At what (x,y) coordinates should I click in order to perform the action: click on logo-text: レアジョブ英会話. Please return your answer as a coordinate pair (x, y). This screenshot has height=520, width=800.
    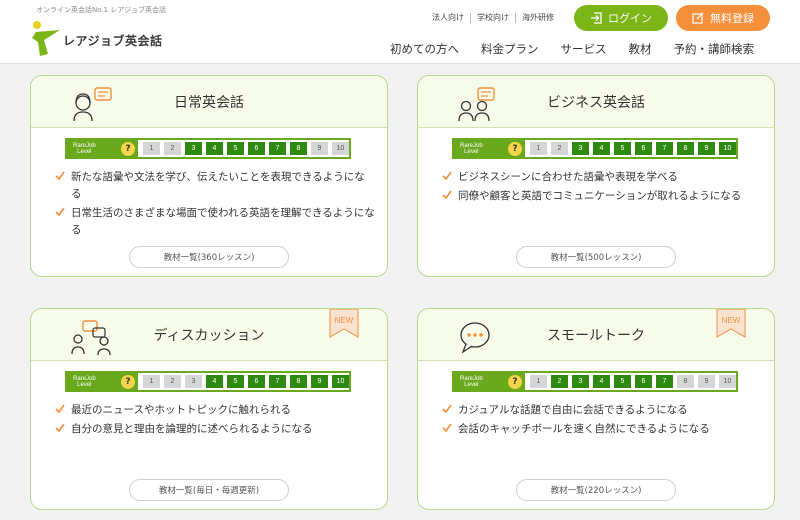
    Looking at the image, I should click on (113, 41).